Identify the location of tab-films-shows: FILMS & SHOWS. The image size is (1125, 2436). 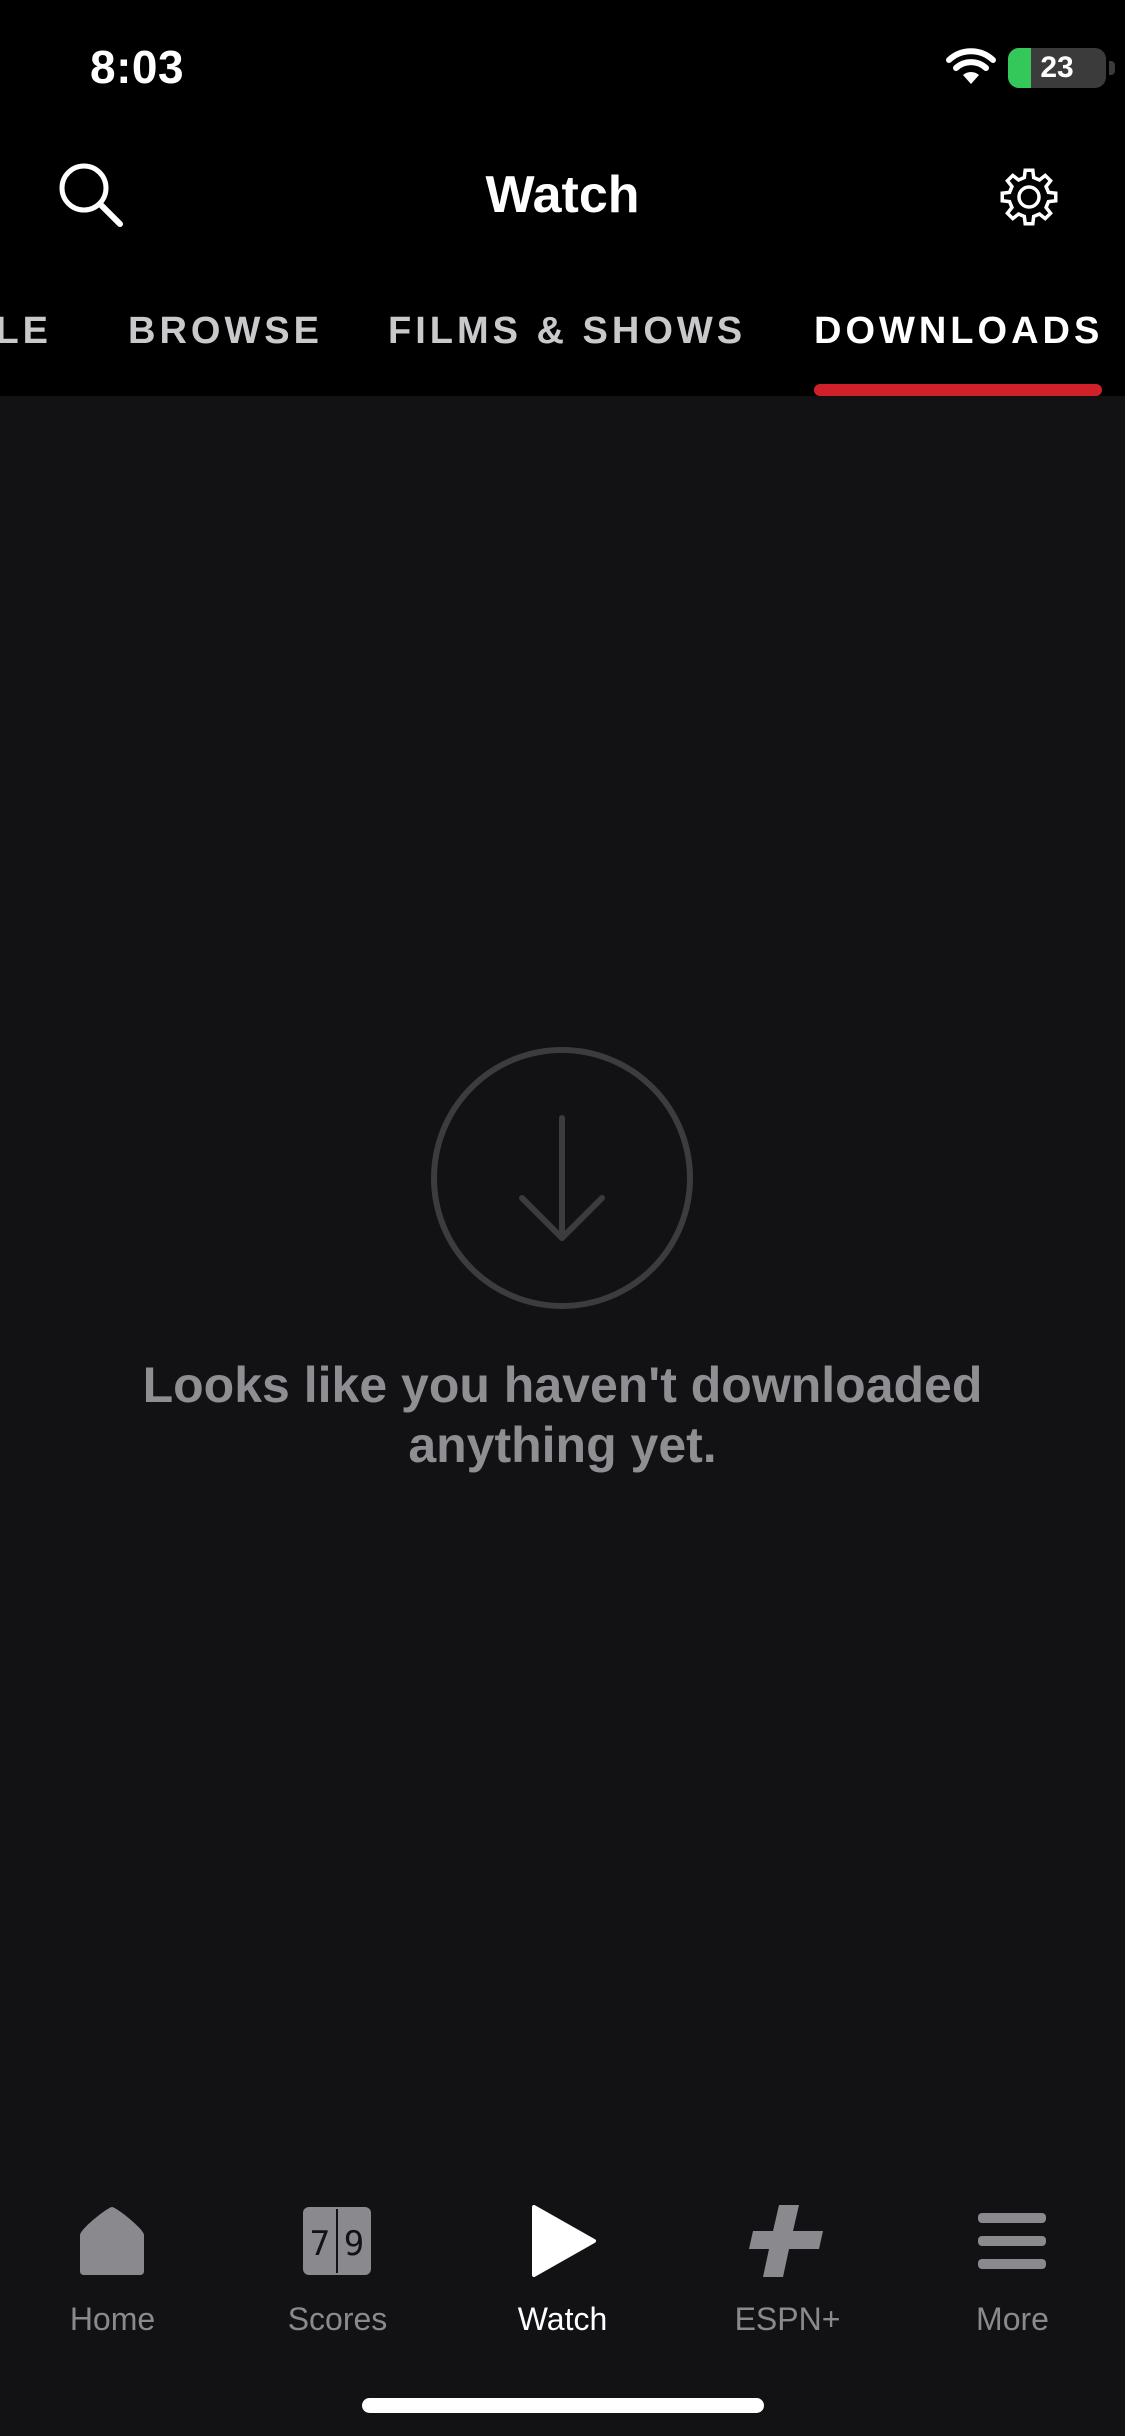
(567, 331).